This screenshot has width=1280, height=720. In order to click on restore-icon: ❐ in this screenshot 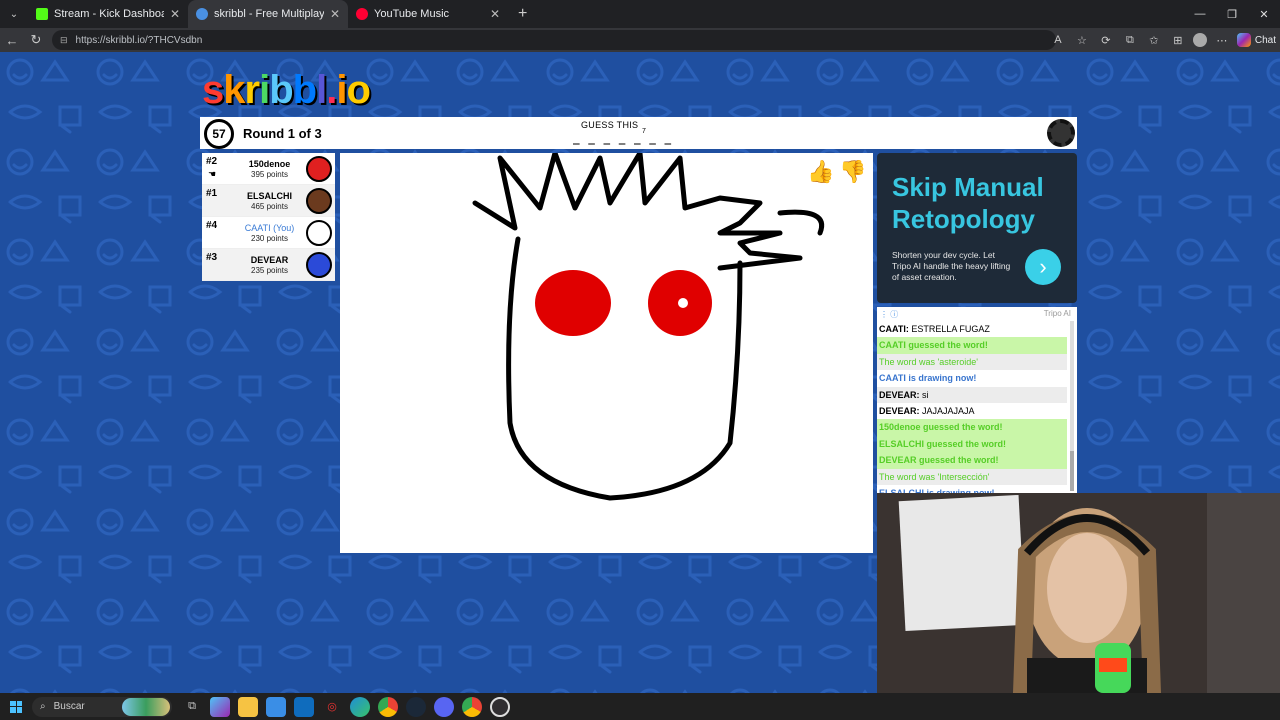, I will do `click(1232, 14)`.